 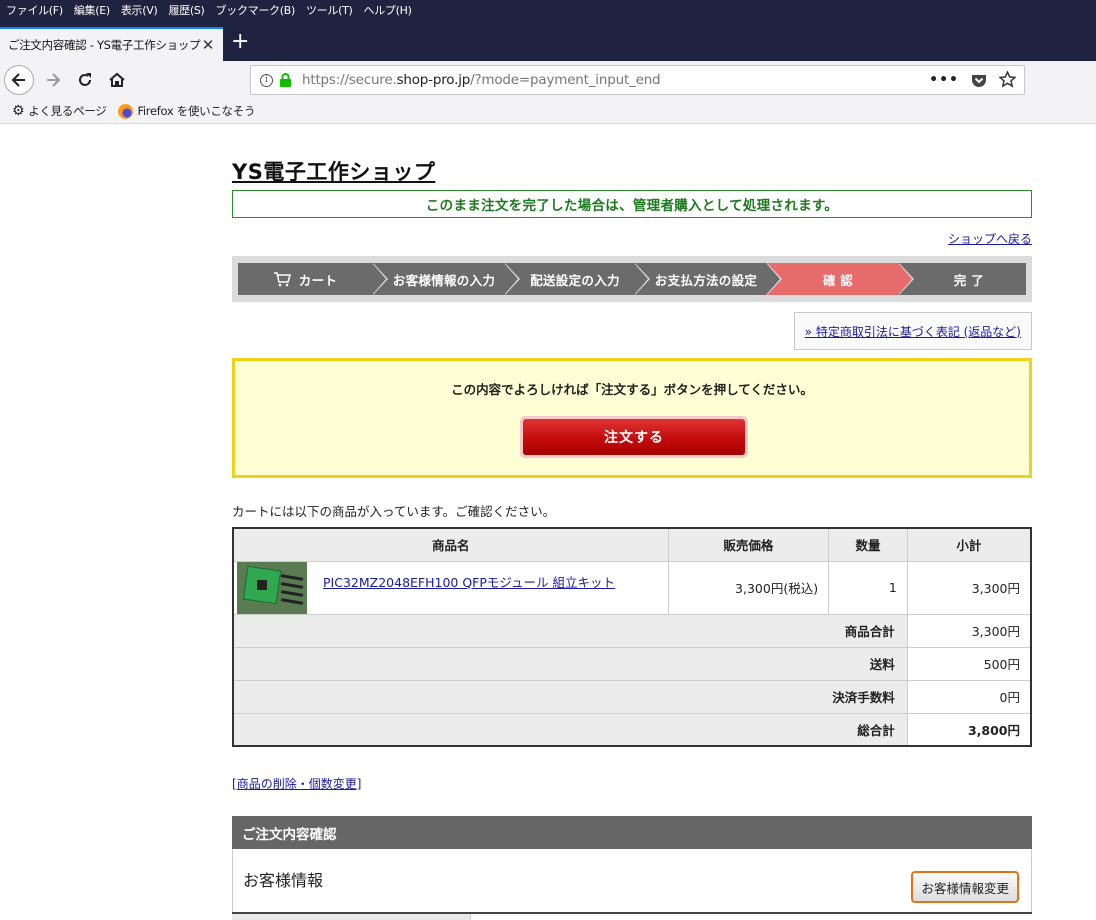 I want to click on admin-notice: このまま注文を完了した場合は、管理者購入として処理されます。, so click(x=632, y=204).